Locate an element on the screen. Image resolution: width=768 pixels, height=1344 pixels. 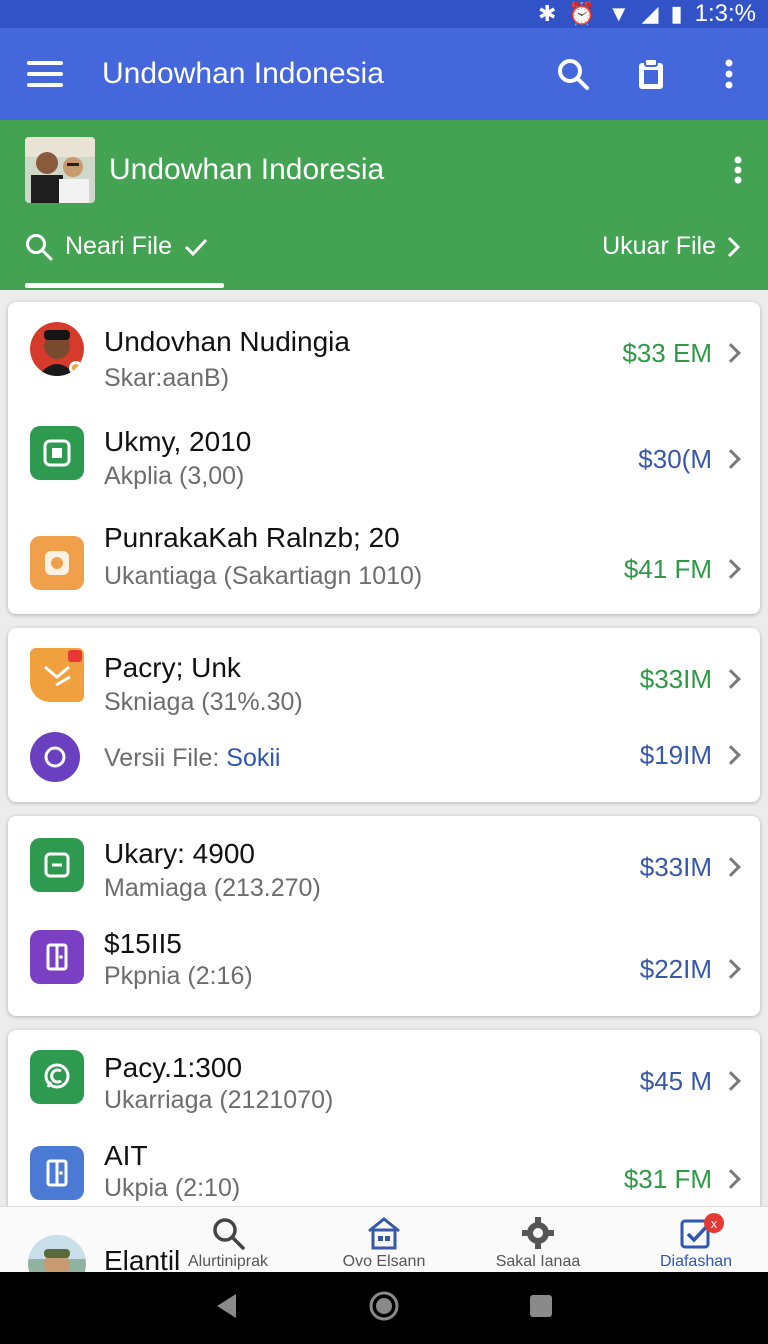
nav-item-settings: Sakal Ianaa is located at coordinates (538, 1243).